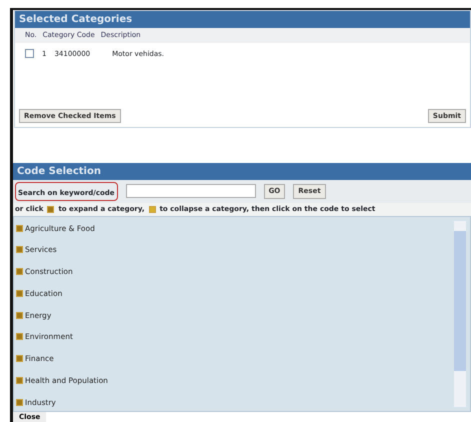 The image size is (471, 422). Describe the element at coordinates (191, 191) in the screenshot. I see `search-field` at that location.